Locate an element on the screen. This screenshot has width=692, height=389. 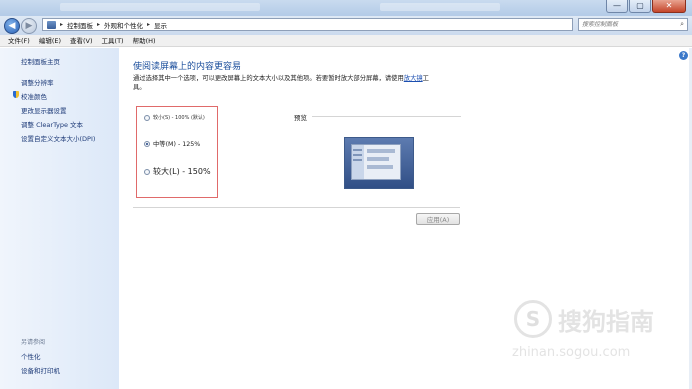
sogou-logo-icon: S is located at coordinates (533, 319).